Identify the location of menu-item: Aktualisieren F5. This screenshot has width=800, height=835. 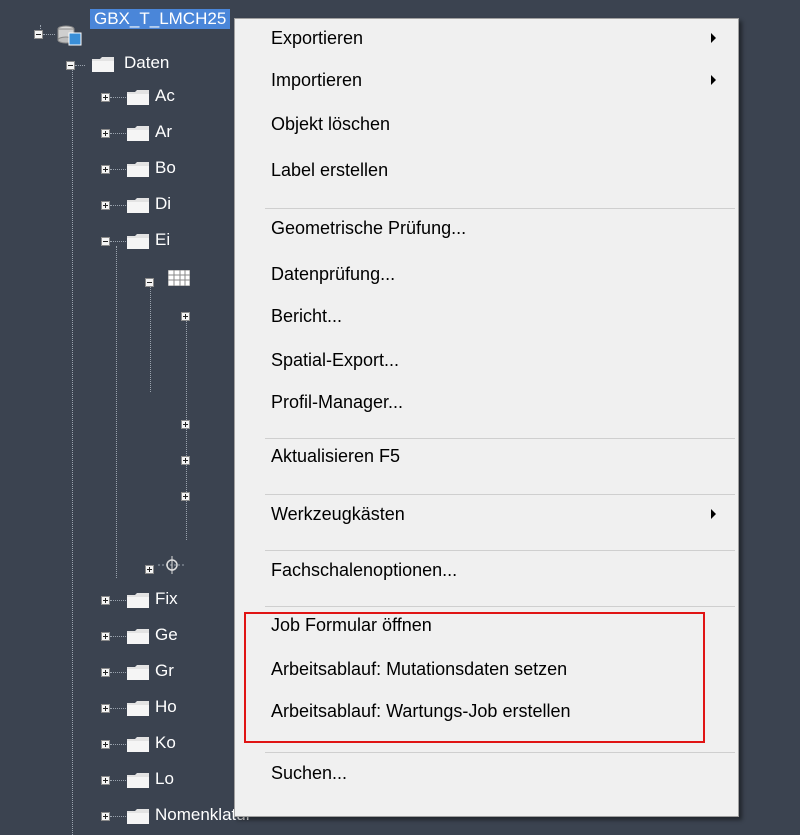
(486, 456).